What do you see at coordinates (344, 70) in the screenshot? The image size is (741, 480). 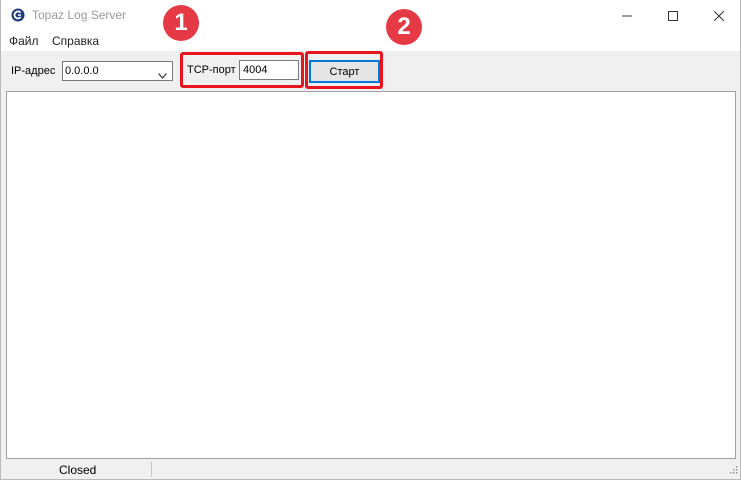 I see `annotation-highlight-start` at bounding box center [344, 70].